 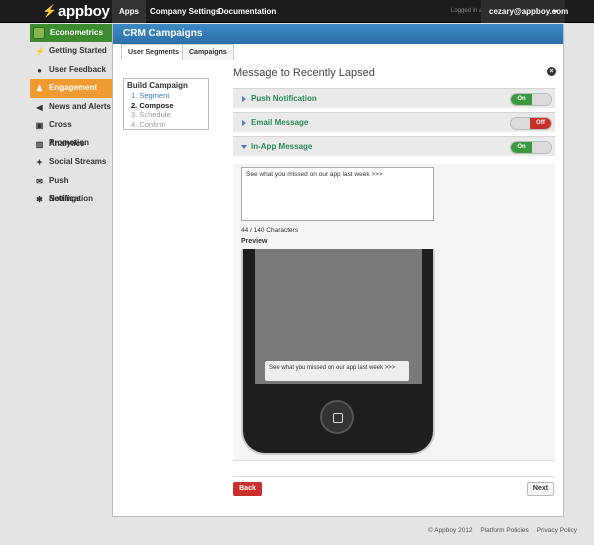 What do you see at coordinates (540, 489) in the screenshot?
I see `next-button: Next` at bounding box center [540, 489].